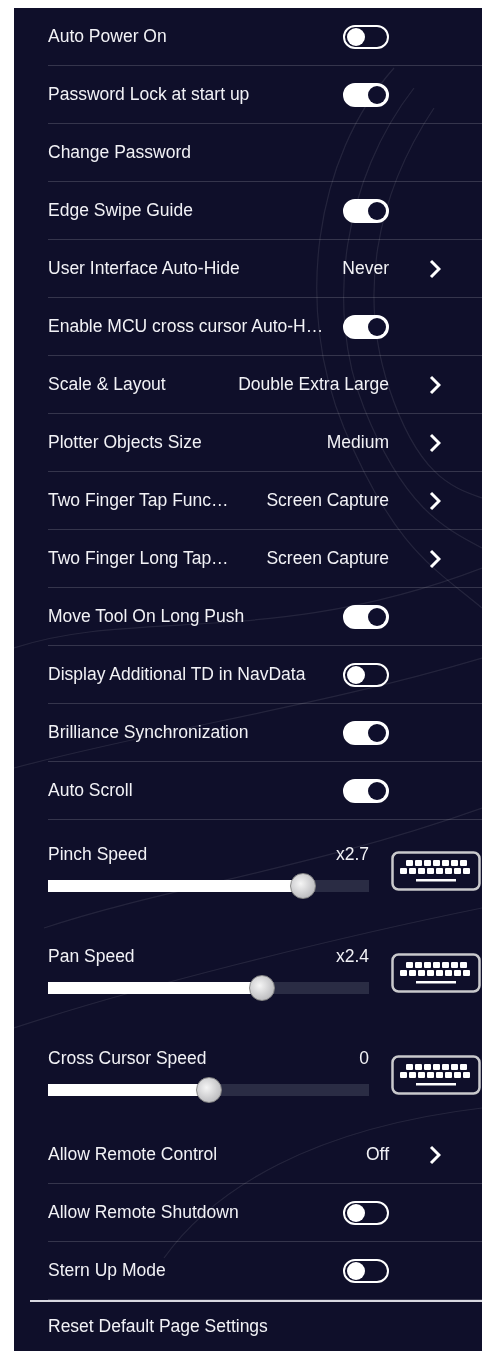  I want to click on setting-label: Scale & Layout, so click(107, 384).